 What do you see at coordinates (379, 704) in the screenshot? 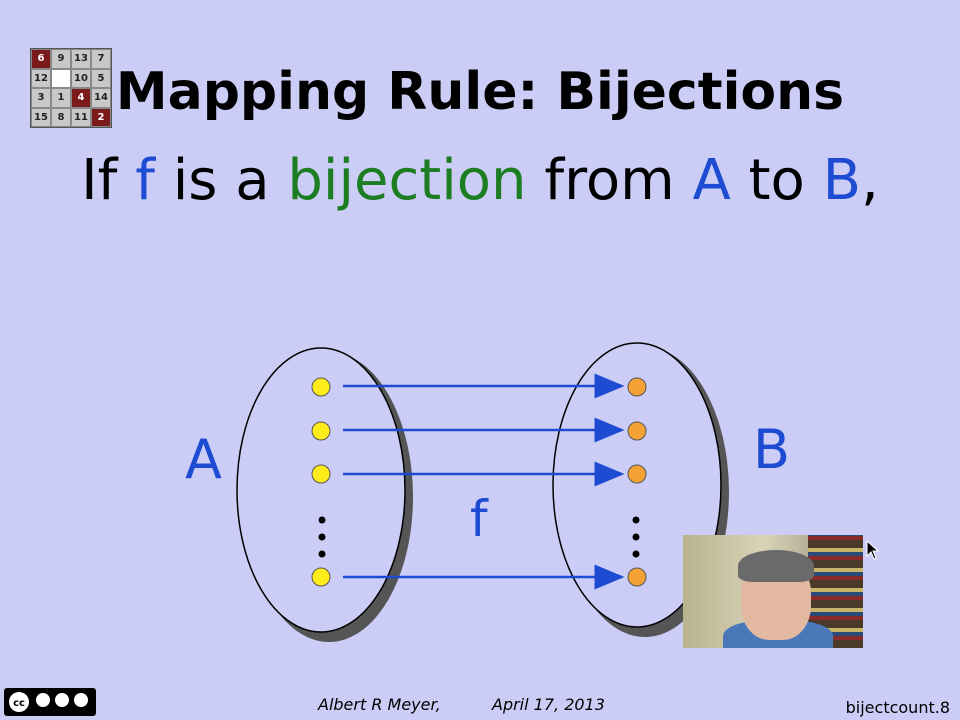
I see `footer-author: Albert R Meyer,` at bounding box center [379, 704].